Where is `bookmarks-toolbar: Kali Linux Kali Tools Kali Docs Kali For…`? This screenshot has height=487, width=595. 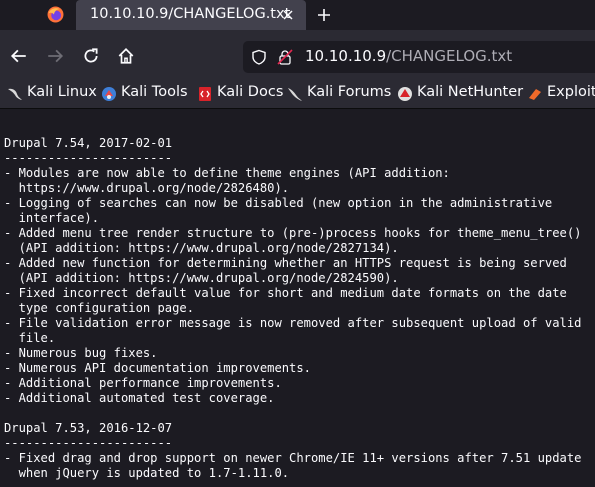 bookmarks-toolbar: Kali Linux Kali Tools Kali Docs Kali For… is located at coordinates (297, 95).